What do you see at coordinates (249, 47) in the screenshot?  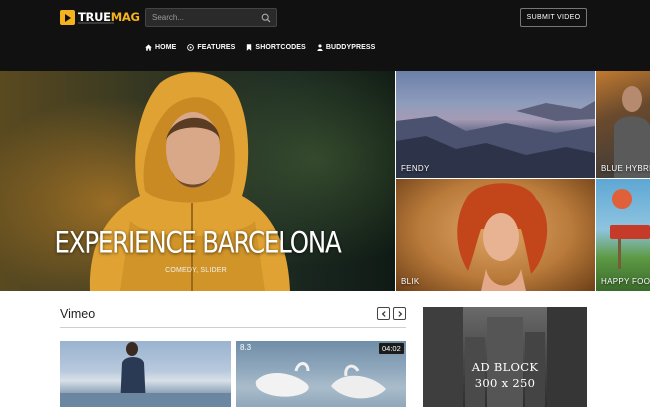 I see `bookmark-icon` at bounding box center [249, 47].